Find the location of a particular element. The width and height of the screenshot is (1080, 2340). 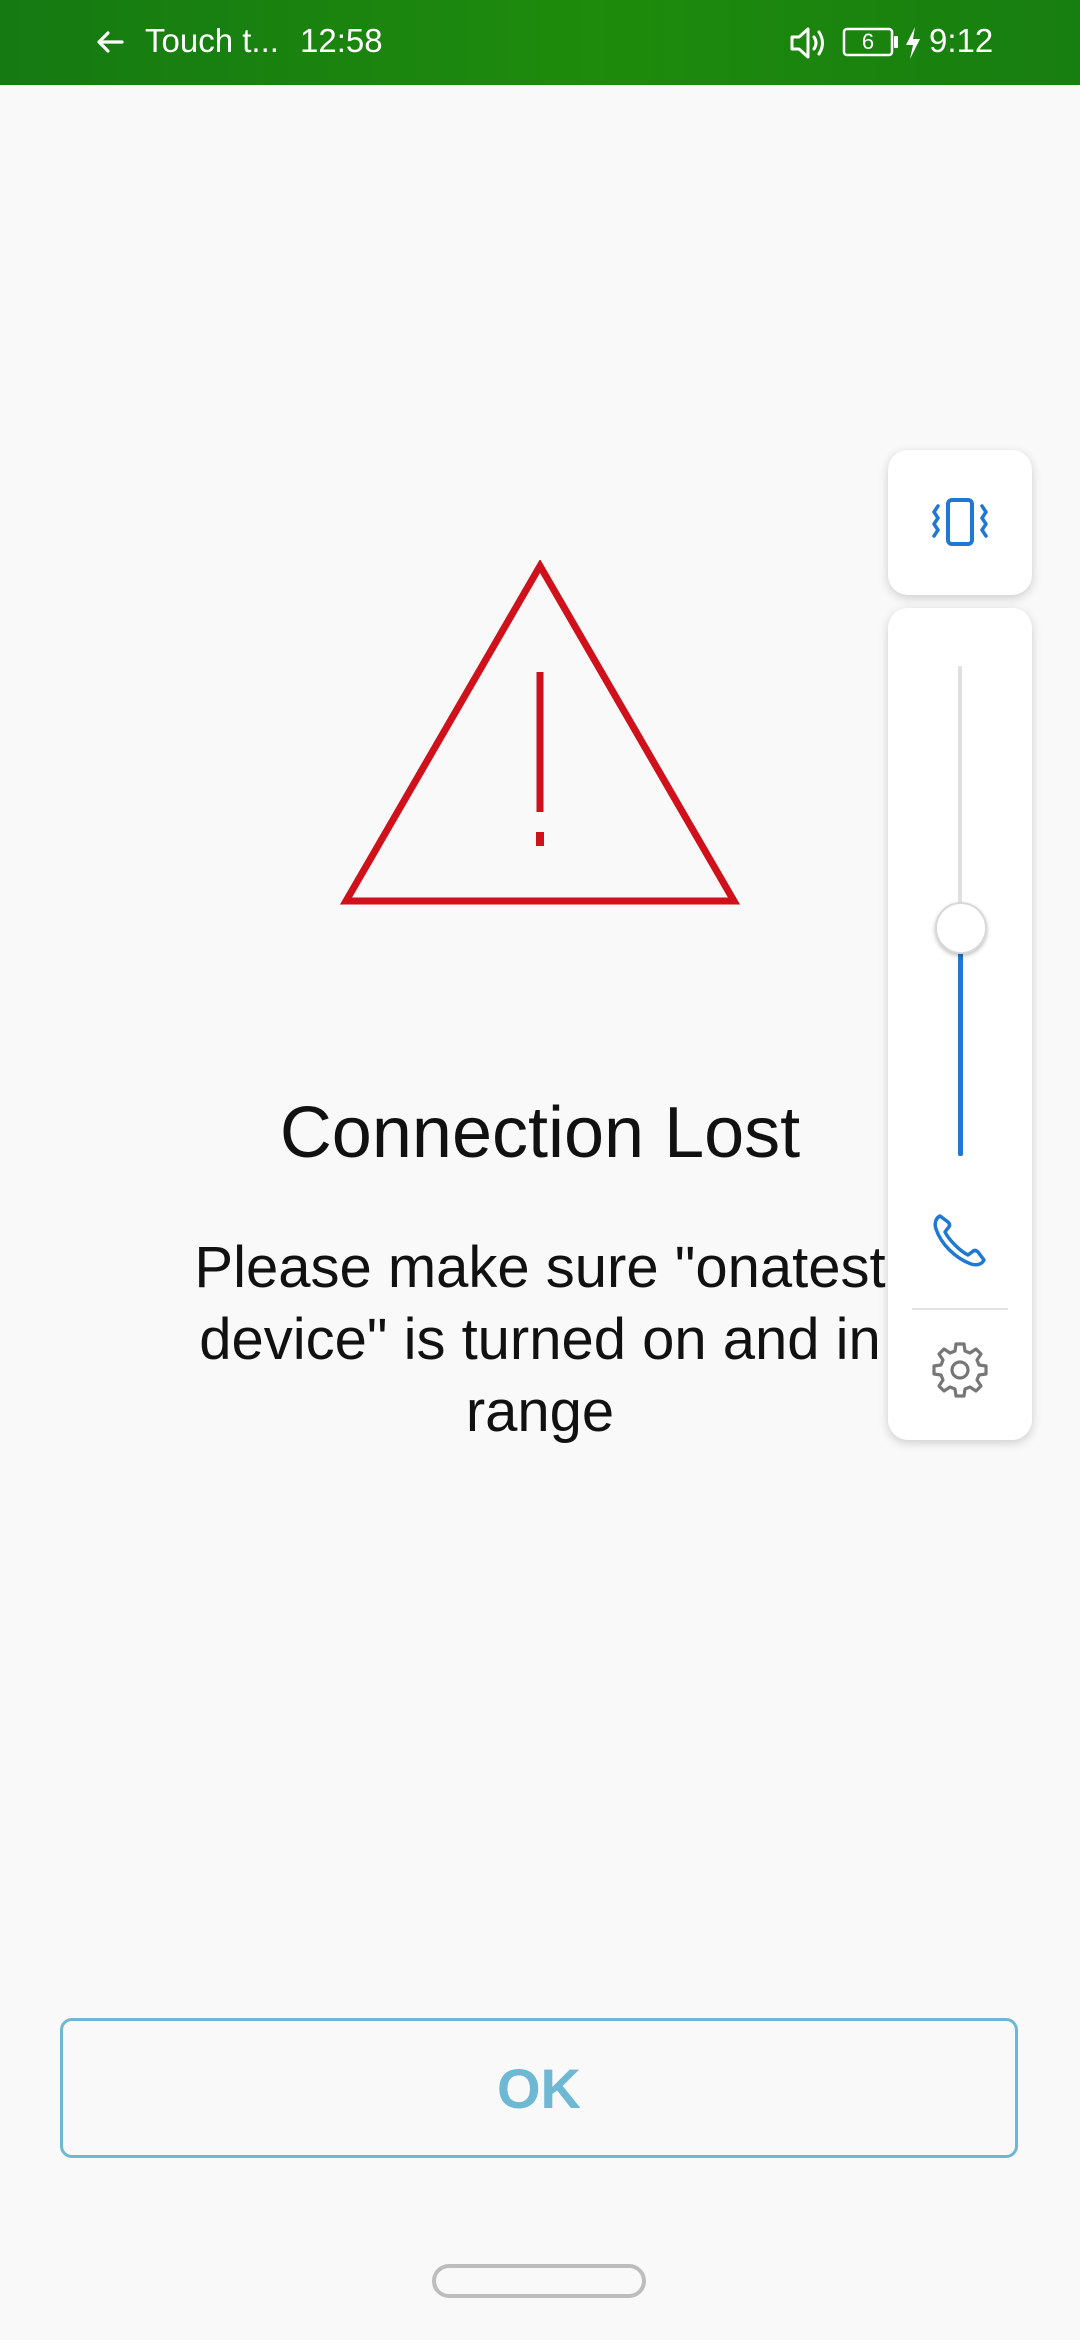

ringer-mode-panel is located at coordinates (960, 522).